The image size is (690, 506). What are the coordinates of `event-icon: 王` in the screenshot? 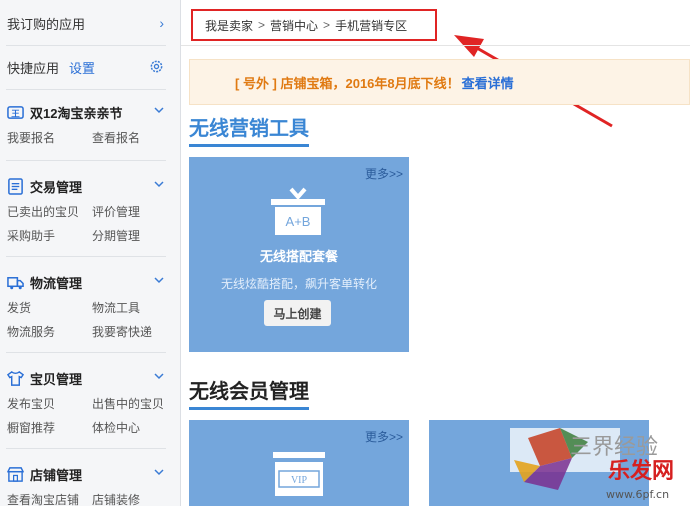 It's located at (15, 112).